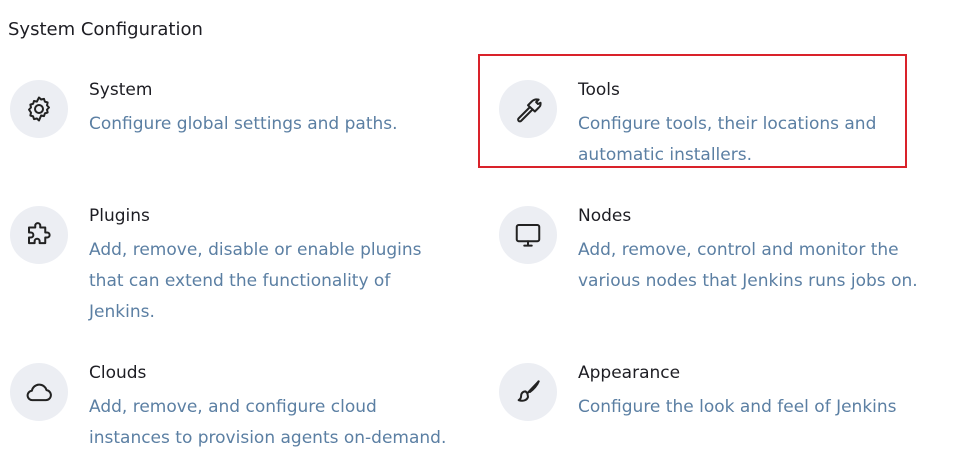 Image resolution: width=976 pixels, height=471 pixels. I want to click on monitor-icon, so click(528, 235).